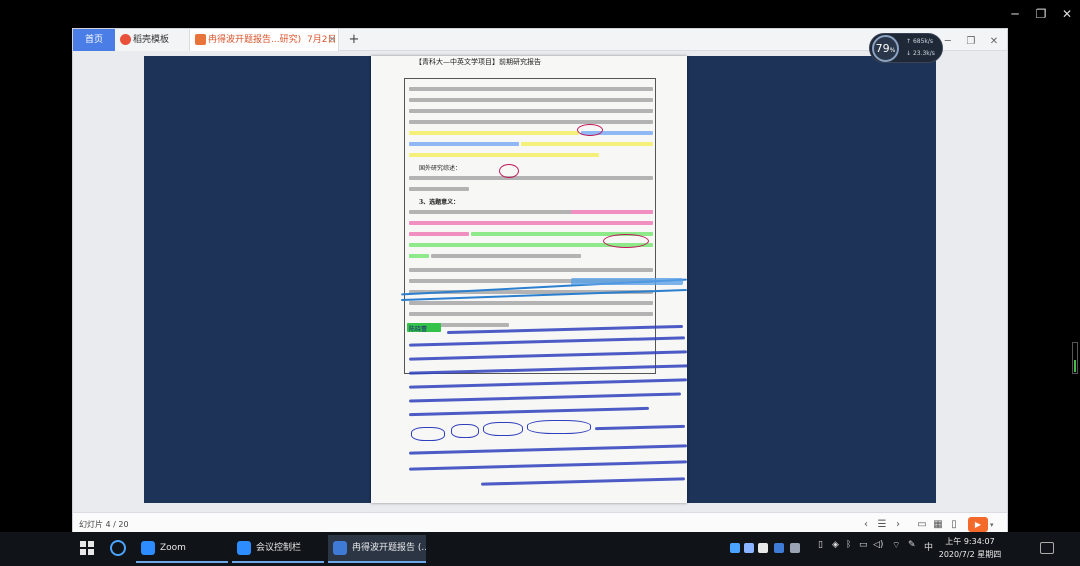 Image resolution: width=1080 pixels, height=566 pixels. I want to click on tab-template: 稻壳模板, so click(152, 40).